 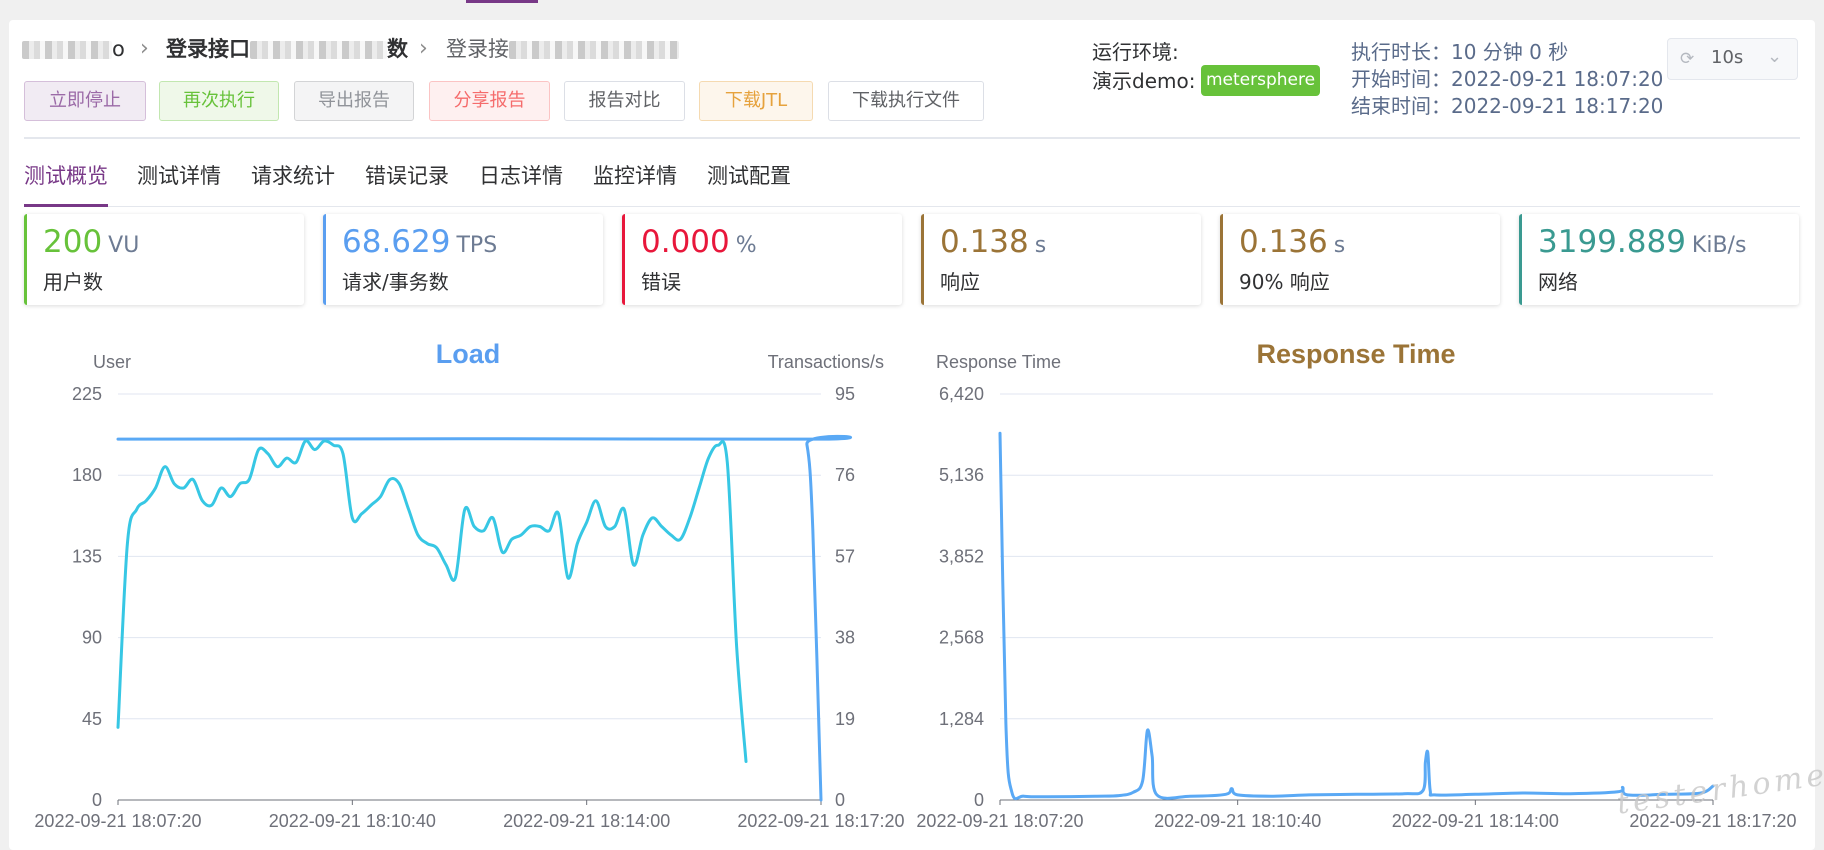 What do you see at coordinates (998, 362) in the screenshot?
I see `y-axis-label: Response Time` at bounding box center [998, 362].